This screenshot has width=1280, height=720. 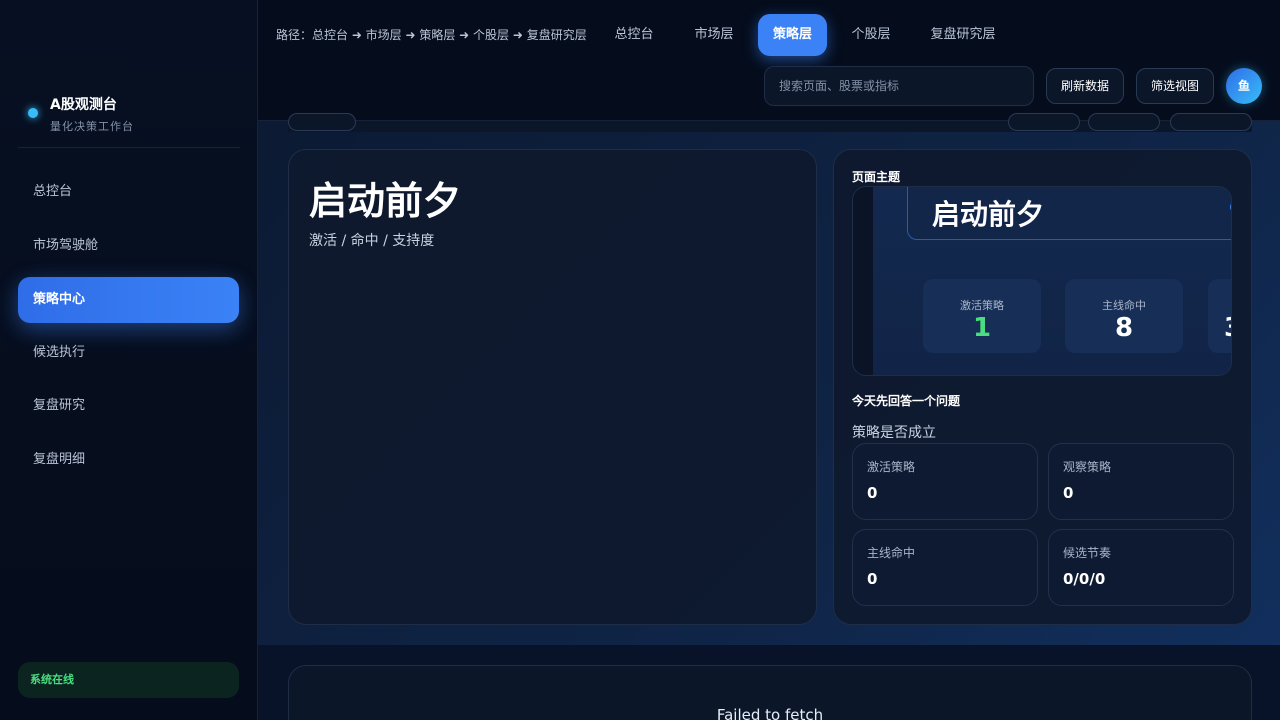 I want to click on preview-stat-card: 主线命中 8, so click(x=1124, y=316).